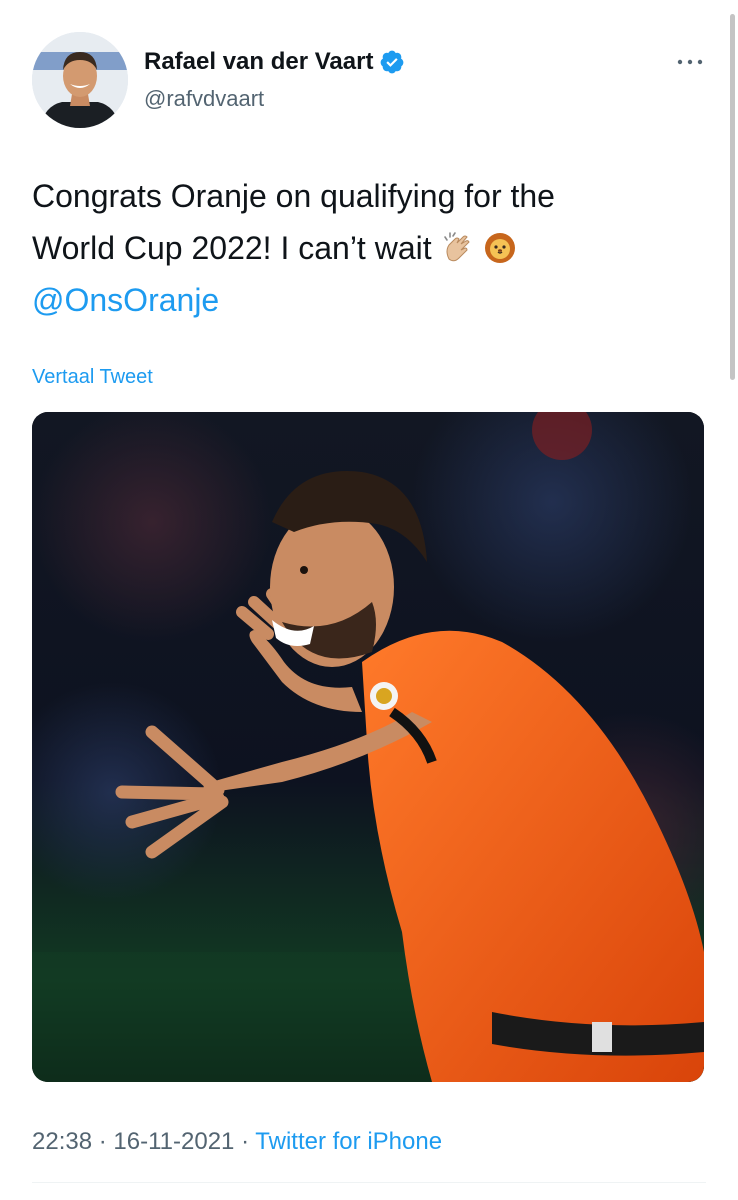 This screenshot has height=1200, width=738. I want to click on clapping-hands-emoji-icon, so click(458, 245).